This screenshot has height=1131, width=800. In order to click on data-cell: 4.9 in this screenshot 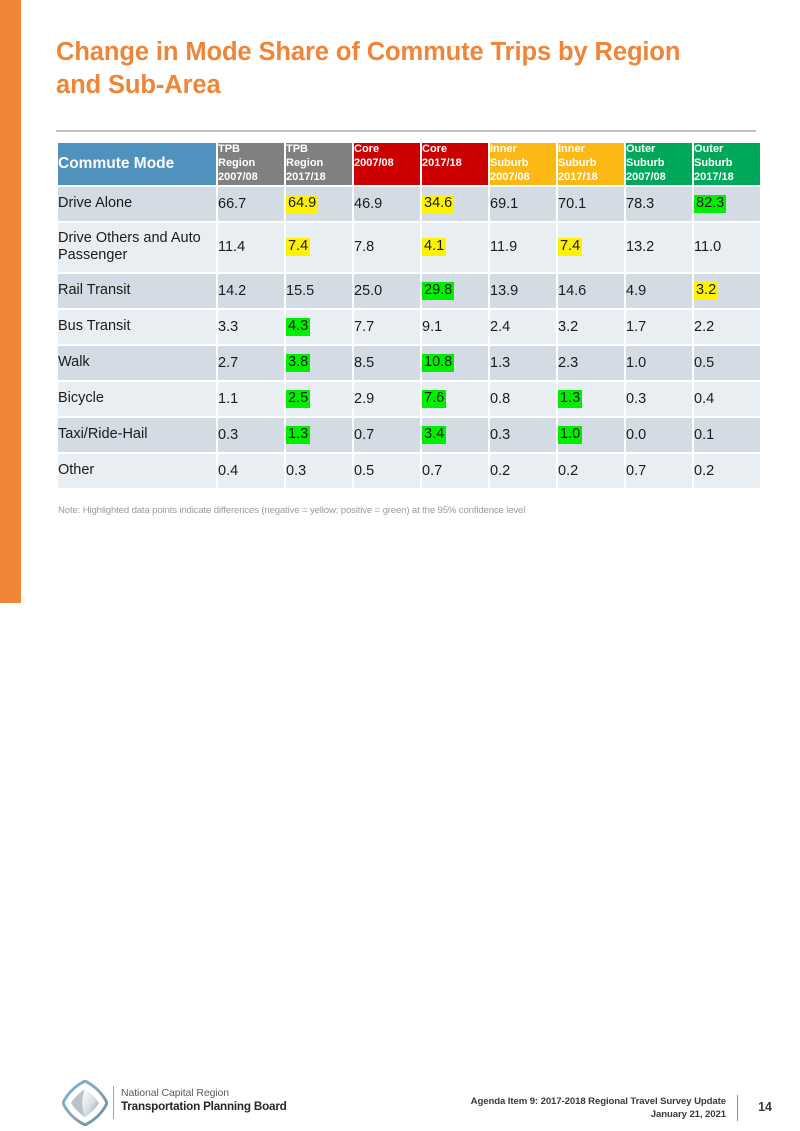, I will do `click(659, 290)`.